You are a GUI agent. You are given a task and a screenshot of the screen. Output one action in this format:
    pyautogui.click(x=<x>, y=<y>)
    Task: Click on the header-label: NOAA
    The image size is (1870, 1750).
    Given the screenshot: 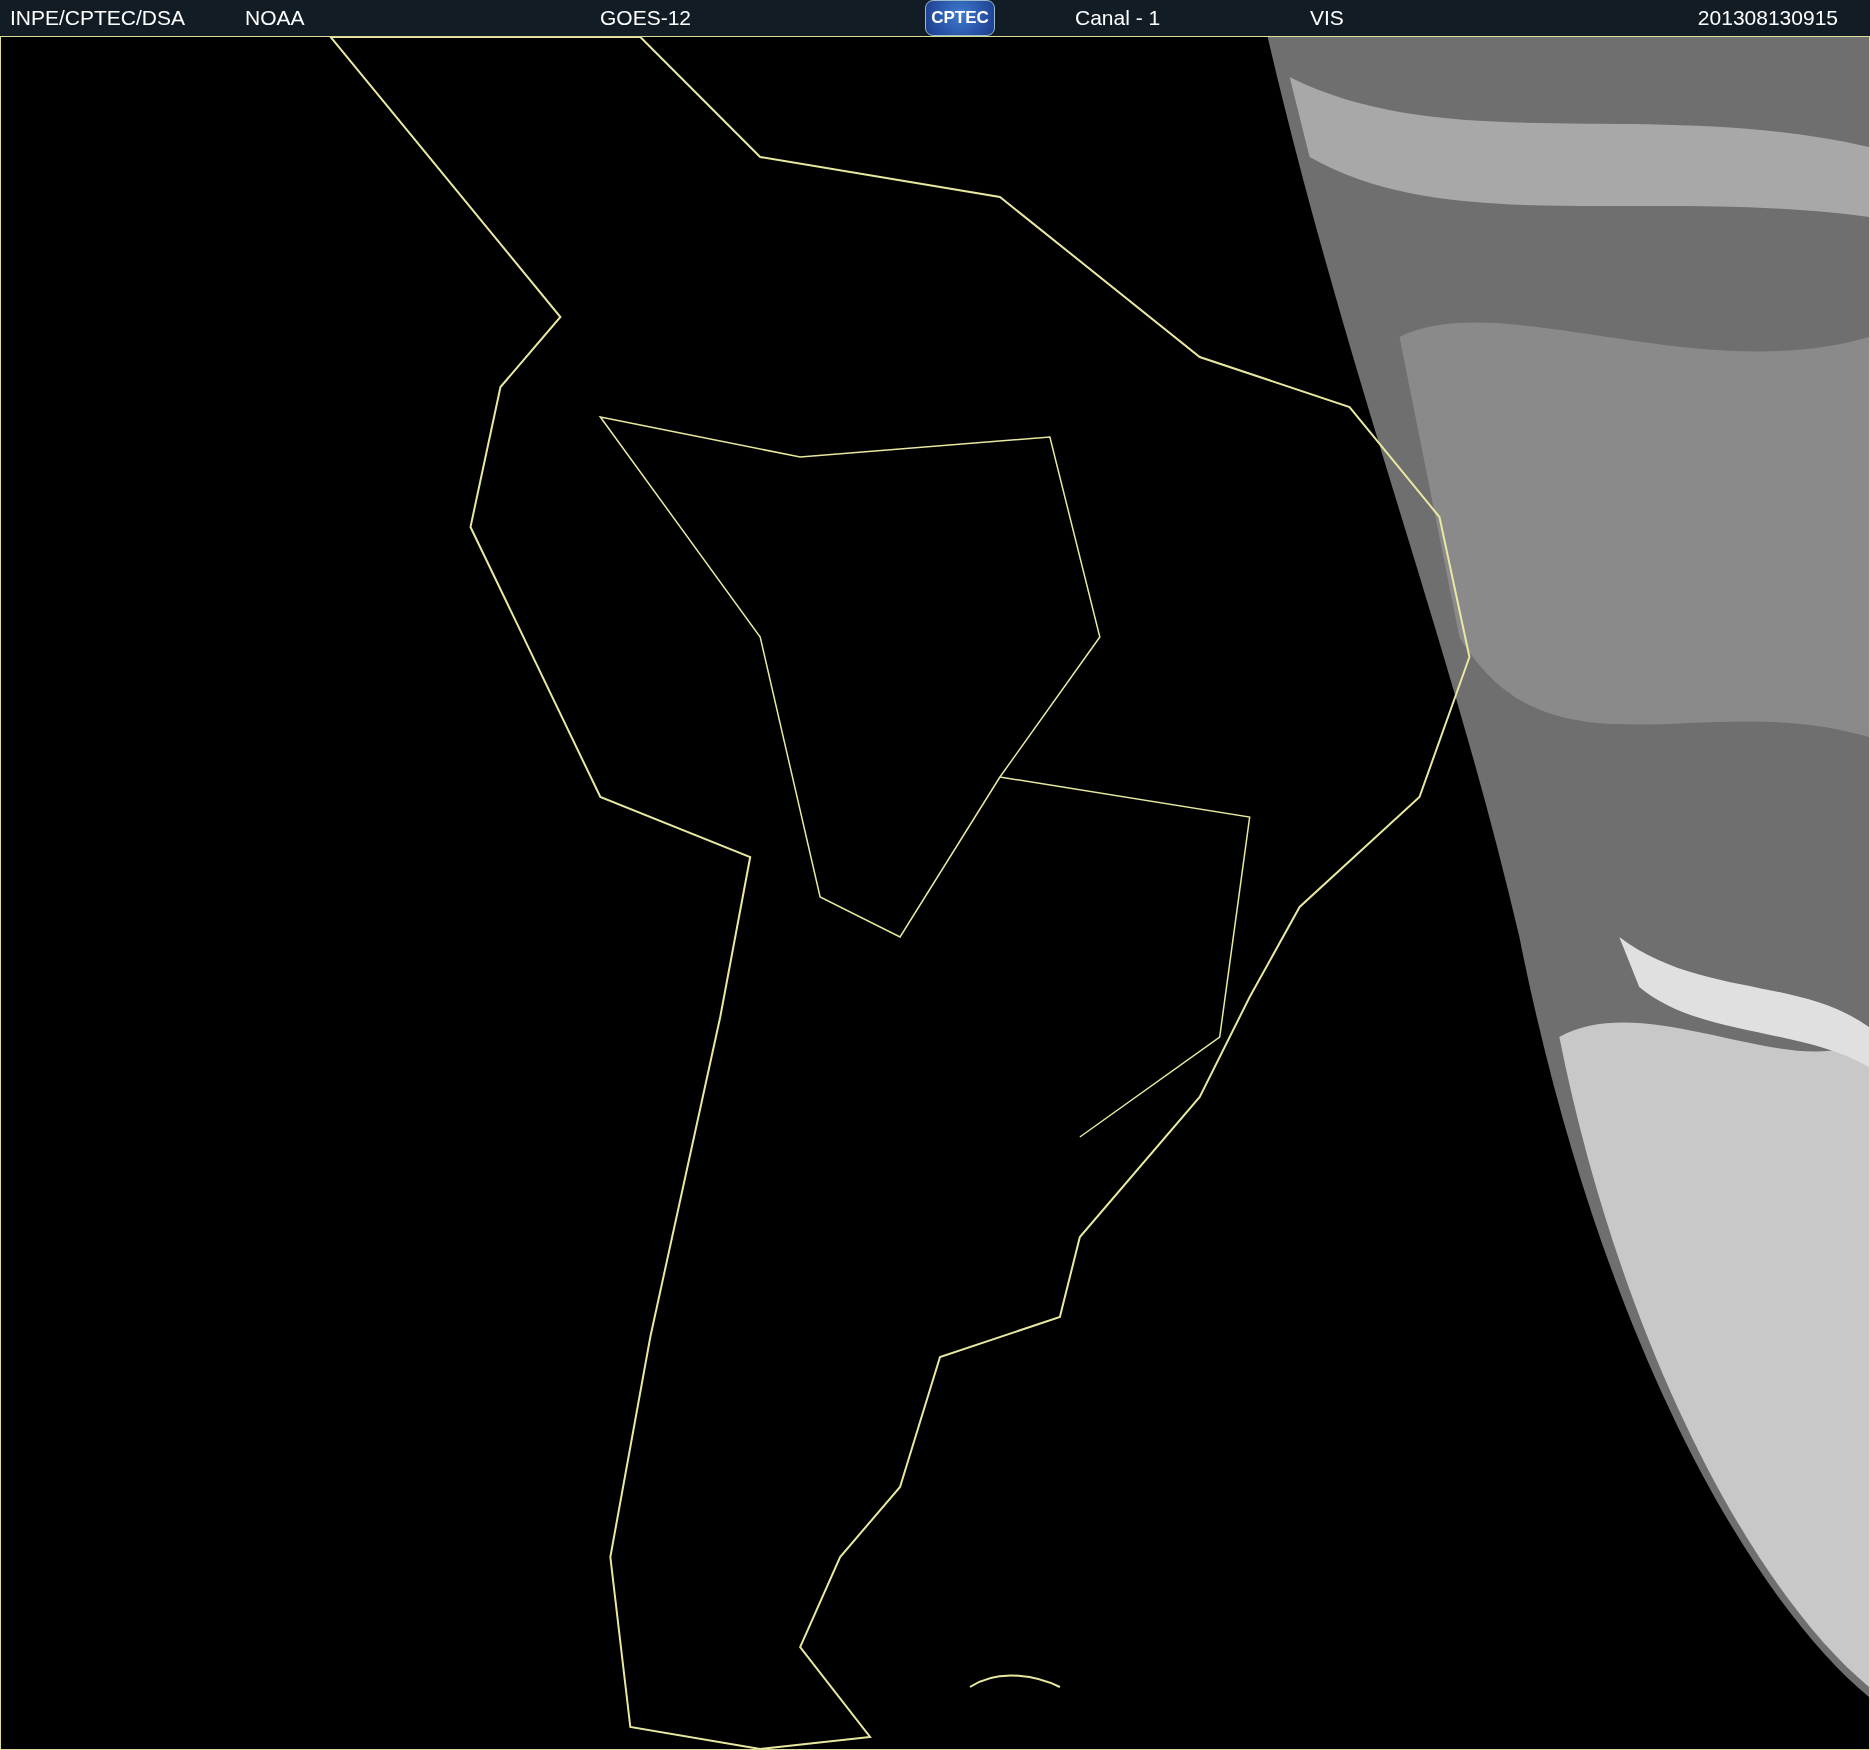 What is the action you would take?
    pyautogui.click(x=275, y=18)
    